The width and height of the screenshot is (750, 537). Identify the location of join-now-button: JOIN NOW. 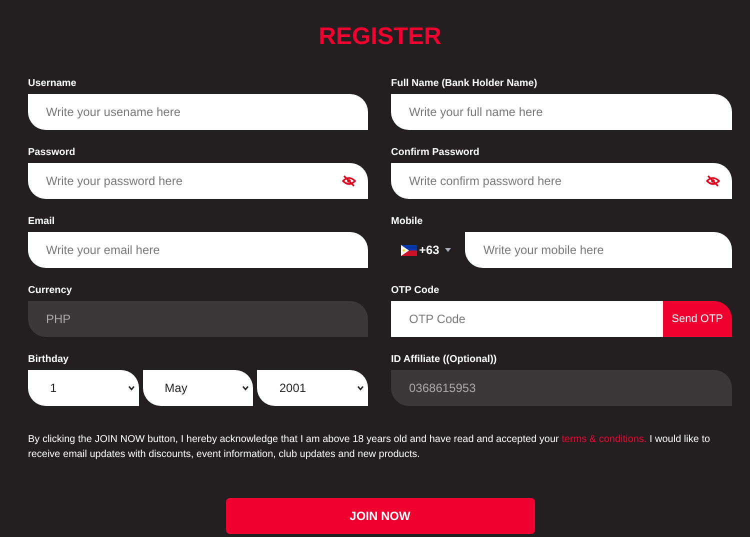
(380, 516).